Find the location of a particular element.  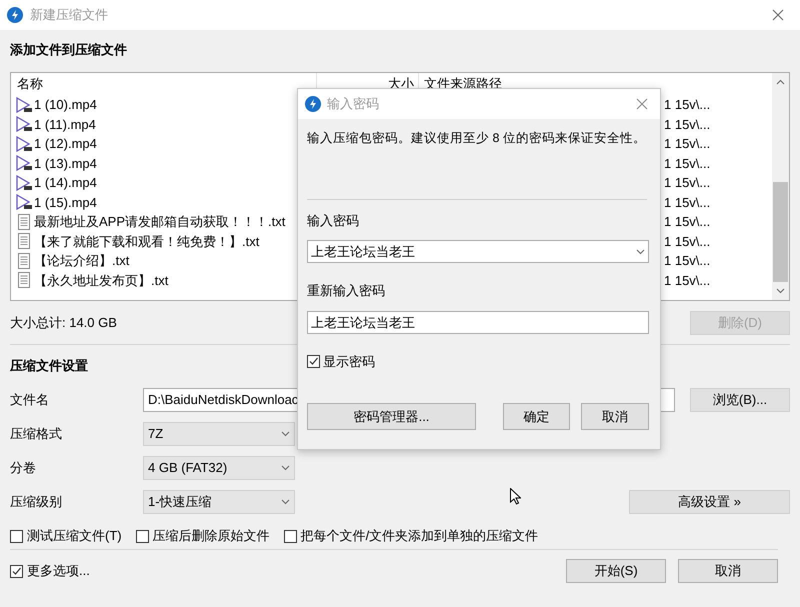

total-size: 大小总计: 14.0 GB is located at coordinates (63, 323).